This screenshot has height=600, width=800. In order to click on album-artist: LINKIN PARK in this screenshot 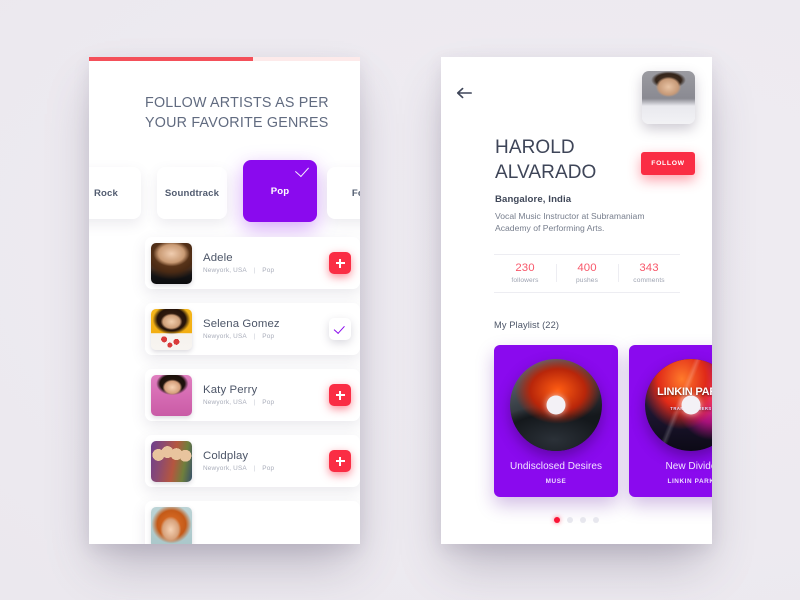, I will do `click(689, 481)`.